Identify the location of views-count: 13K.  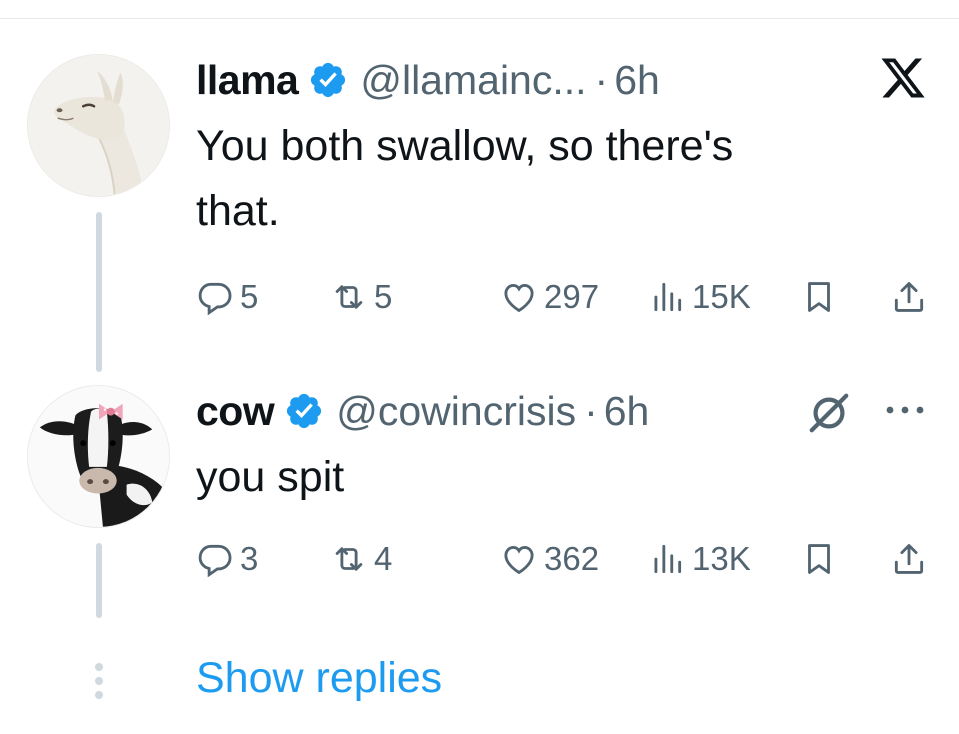
(721, 558).